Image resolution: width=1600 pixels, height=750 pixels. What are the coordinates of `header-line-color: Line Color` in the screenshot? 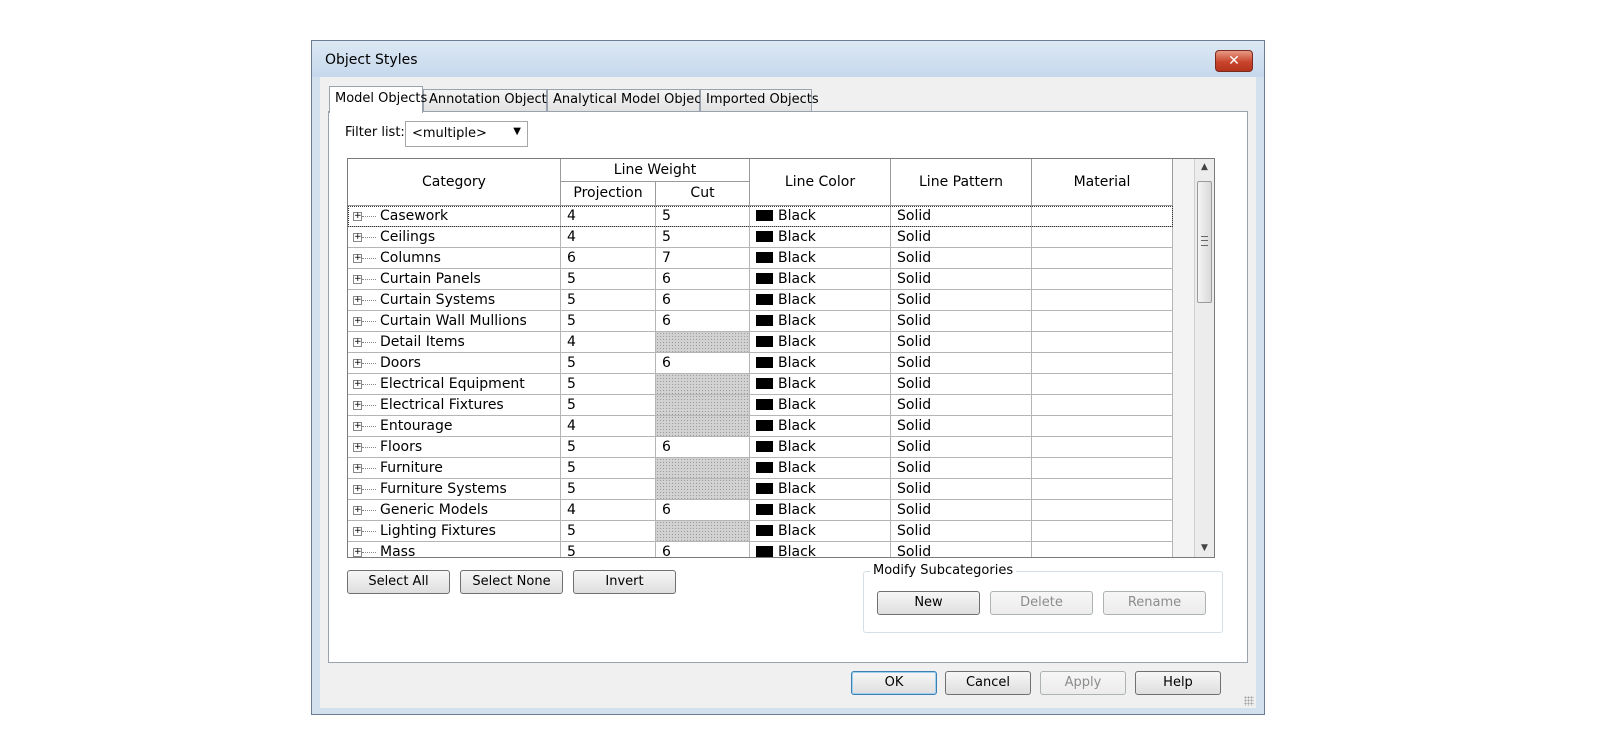 It's located at (820, 182).